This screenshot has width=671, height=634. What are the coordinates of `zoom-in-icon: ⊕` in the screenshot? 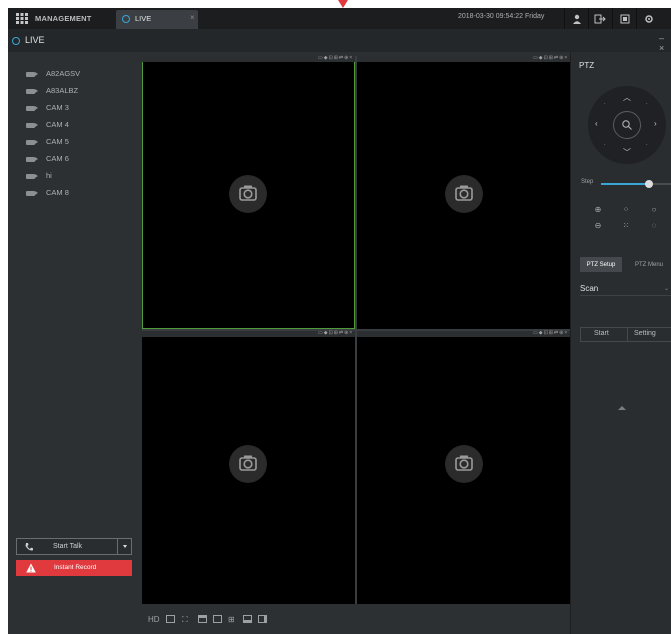 It's located at (598, 209).